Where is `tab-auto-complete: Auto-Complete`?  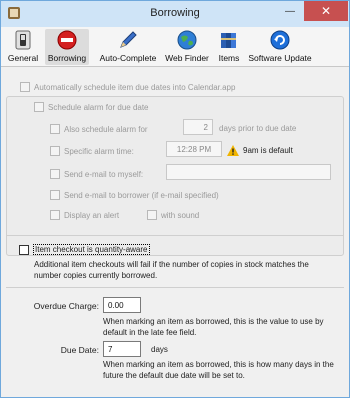
tab-auto-complete: Auto-Complete is located at coordinates (128, 47).